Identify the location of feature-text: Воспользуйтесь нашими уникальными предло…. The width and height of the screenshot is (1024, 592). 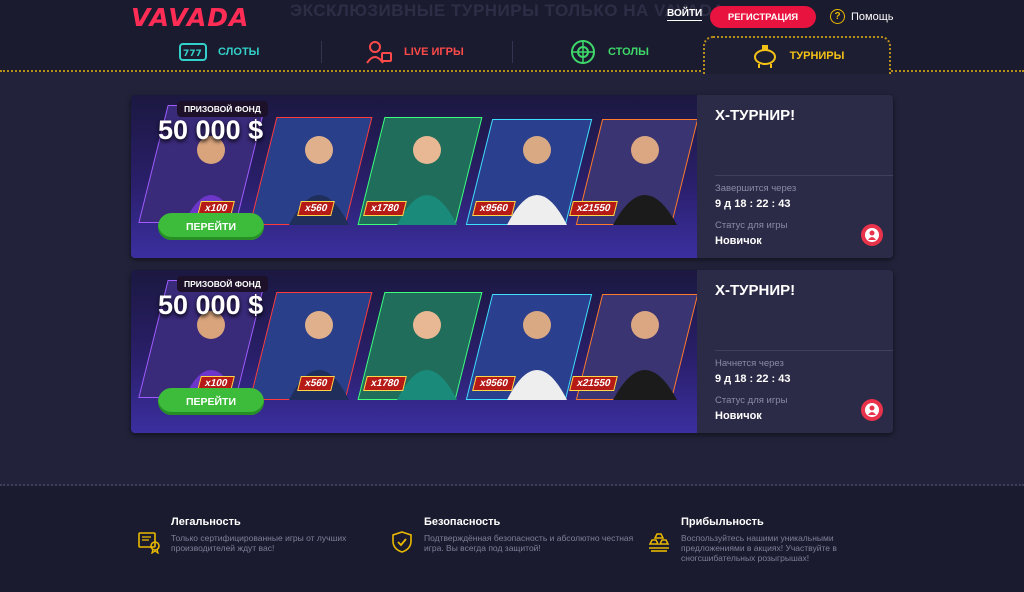
(759, 548).